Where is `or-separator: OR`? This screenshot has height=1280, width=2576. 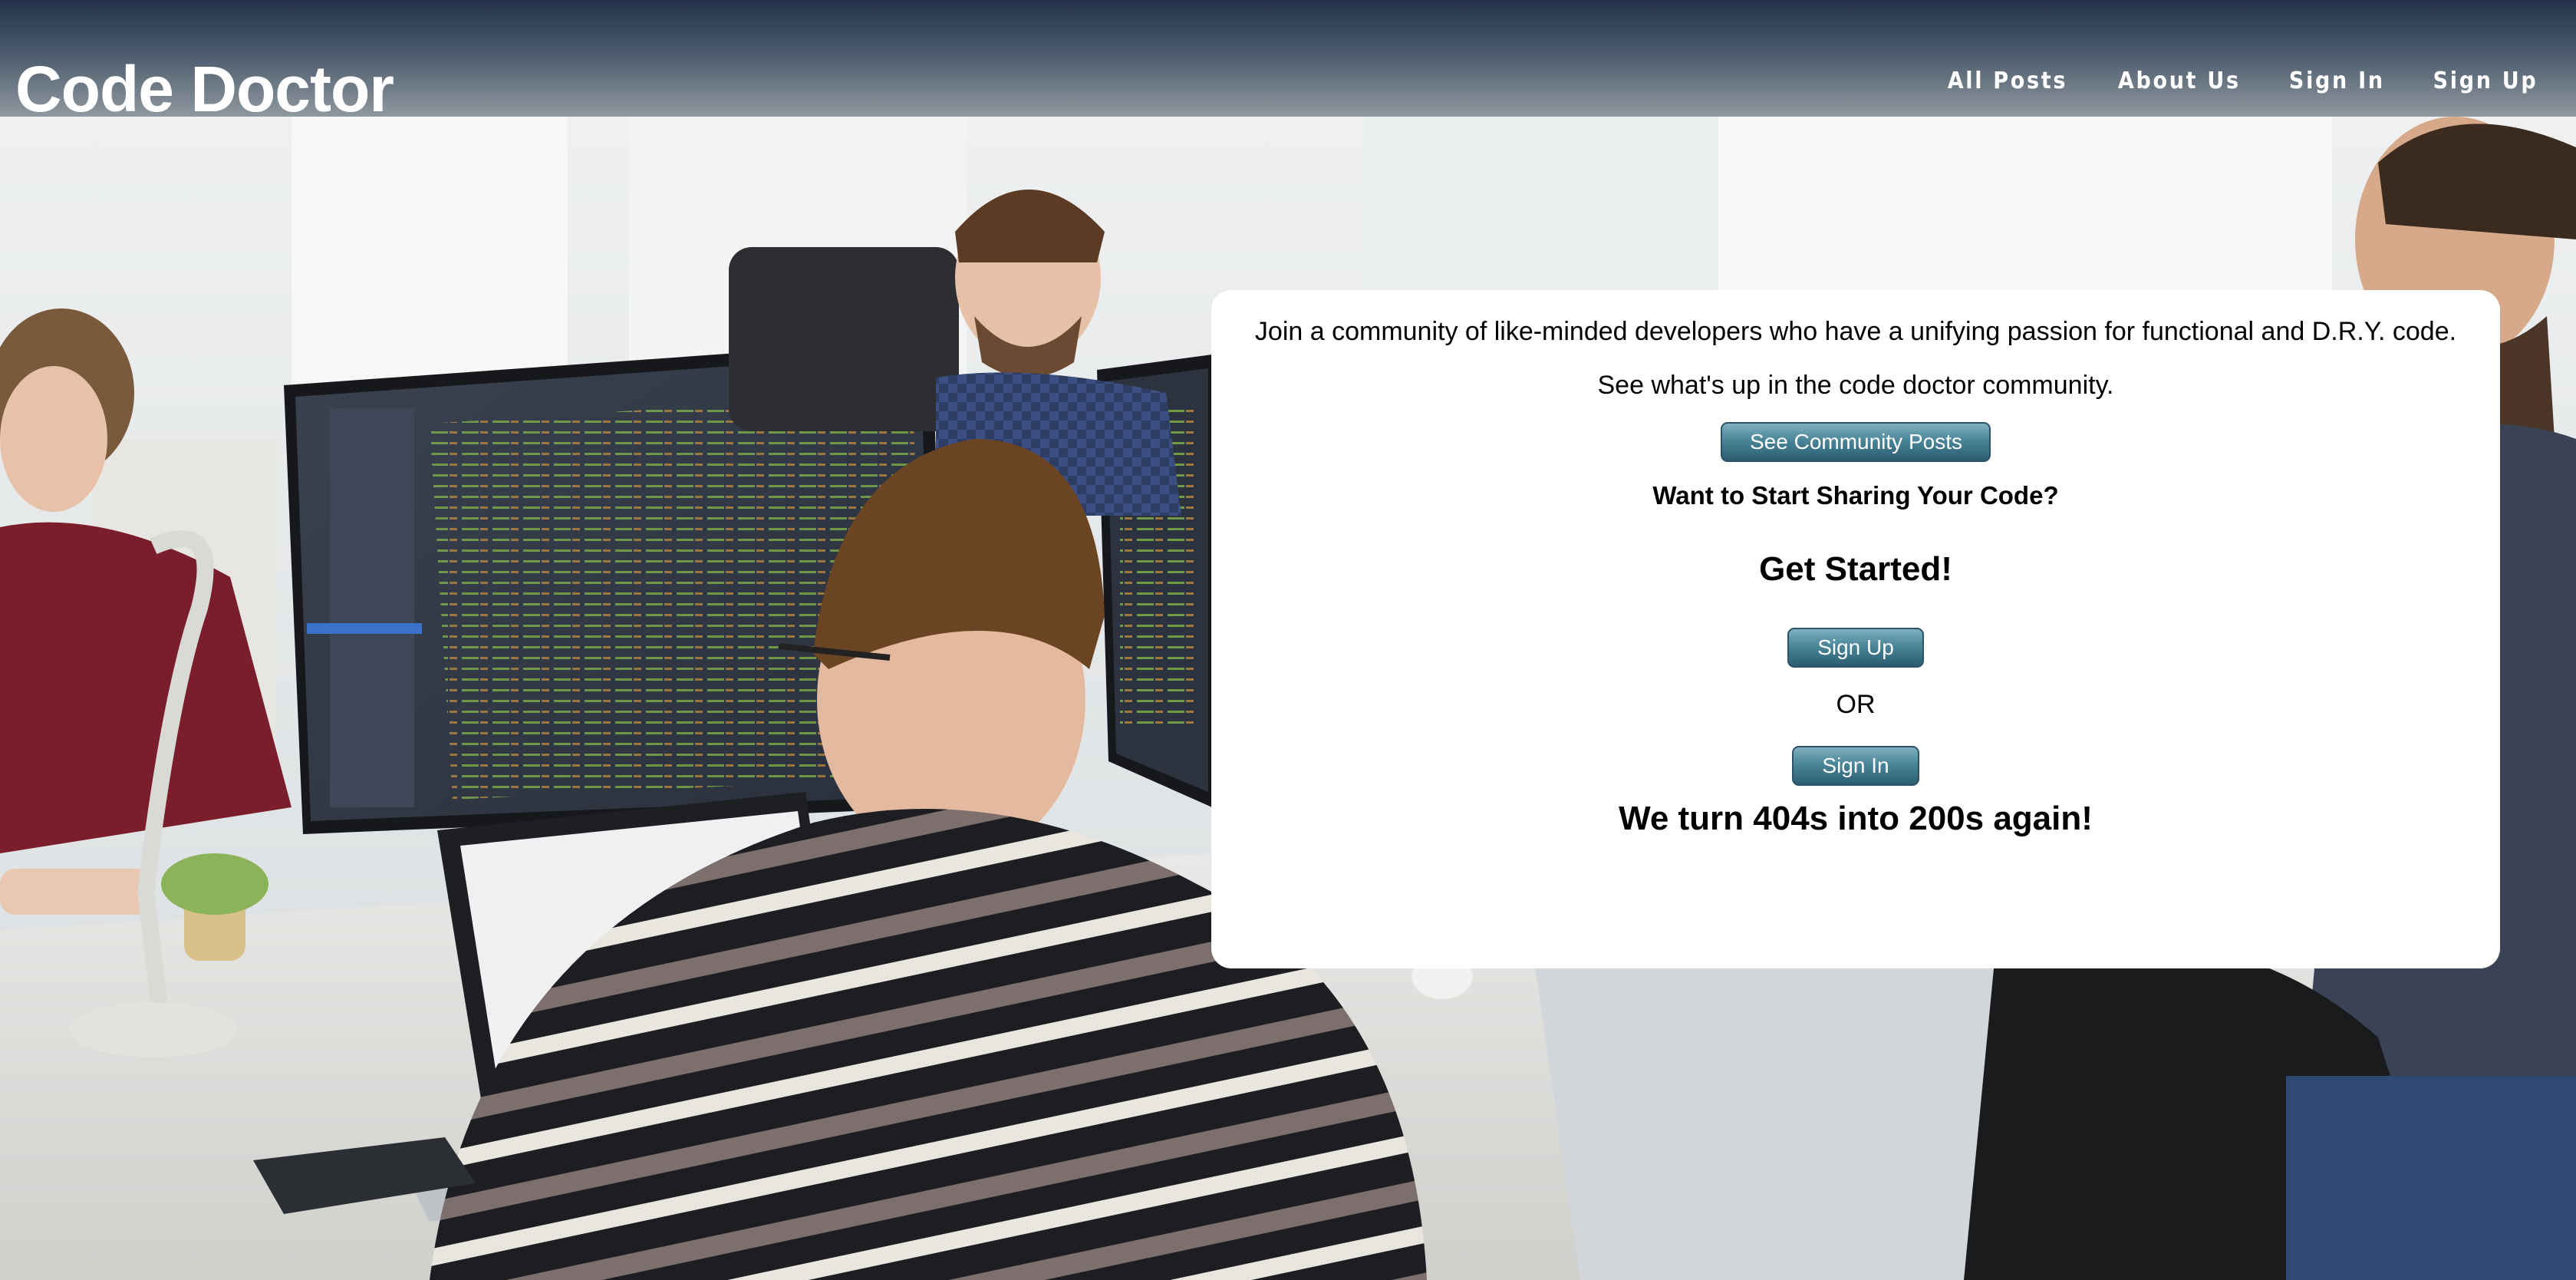
or-separator: OR is located at coordinates (1856, 704).